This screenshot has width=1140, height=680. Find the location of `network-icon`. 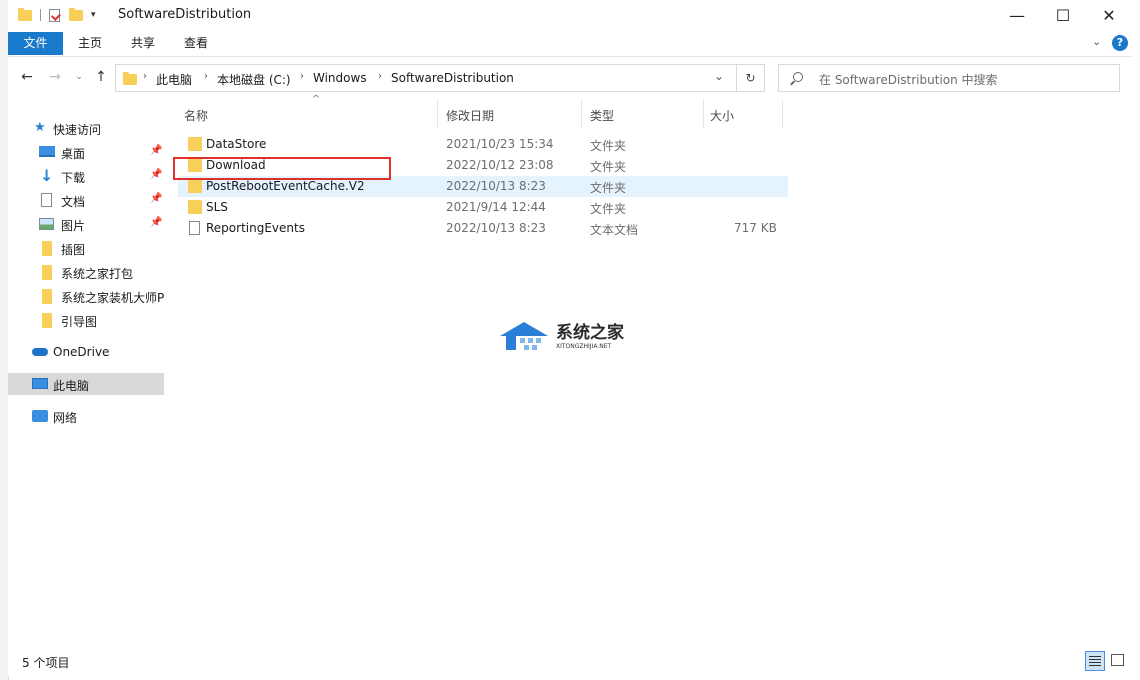

network-icon is located at coordinates (40, 416).